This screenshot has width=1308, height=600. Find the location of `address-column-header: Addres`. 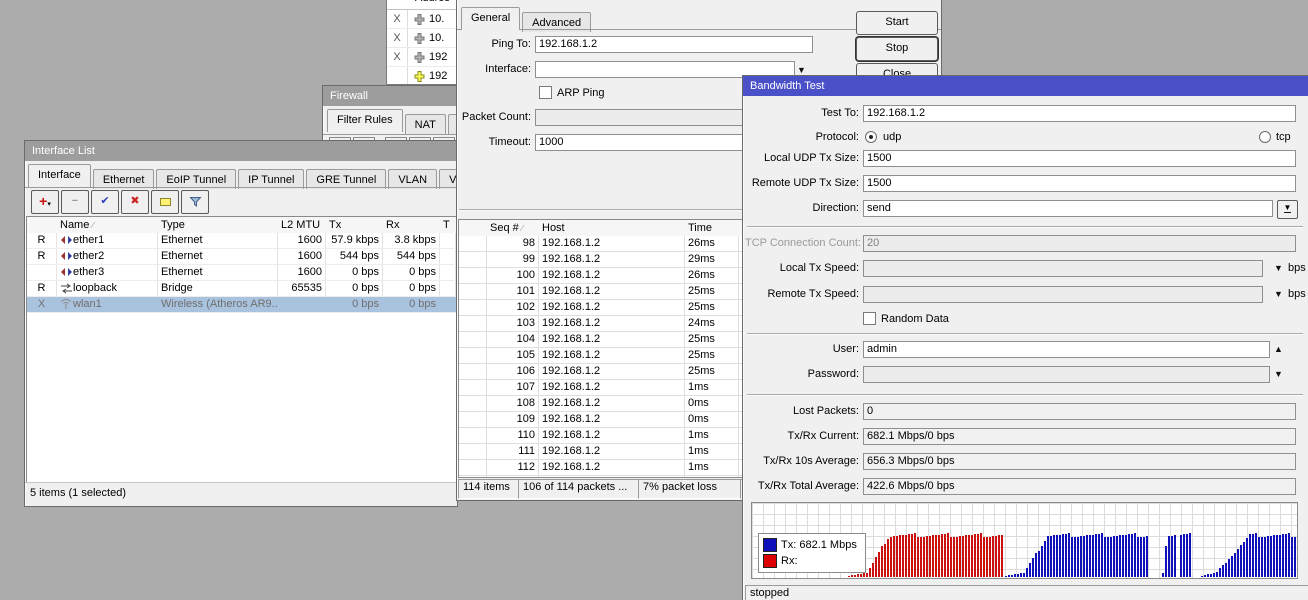

address-column-header: Addres is located at coordinates (436, 2).